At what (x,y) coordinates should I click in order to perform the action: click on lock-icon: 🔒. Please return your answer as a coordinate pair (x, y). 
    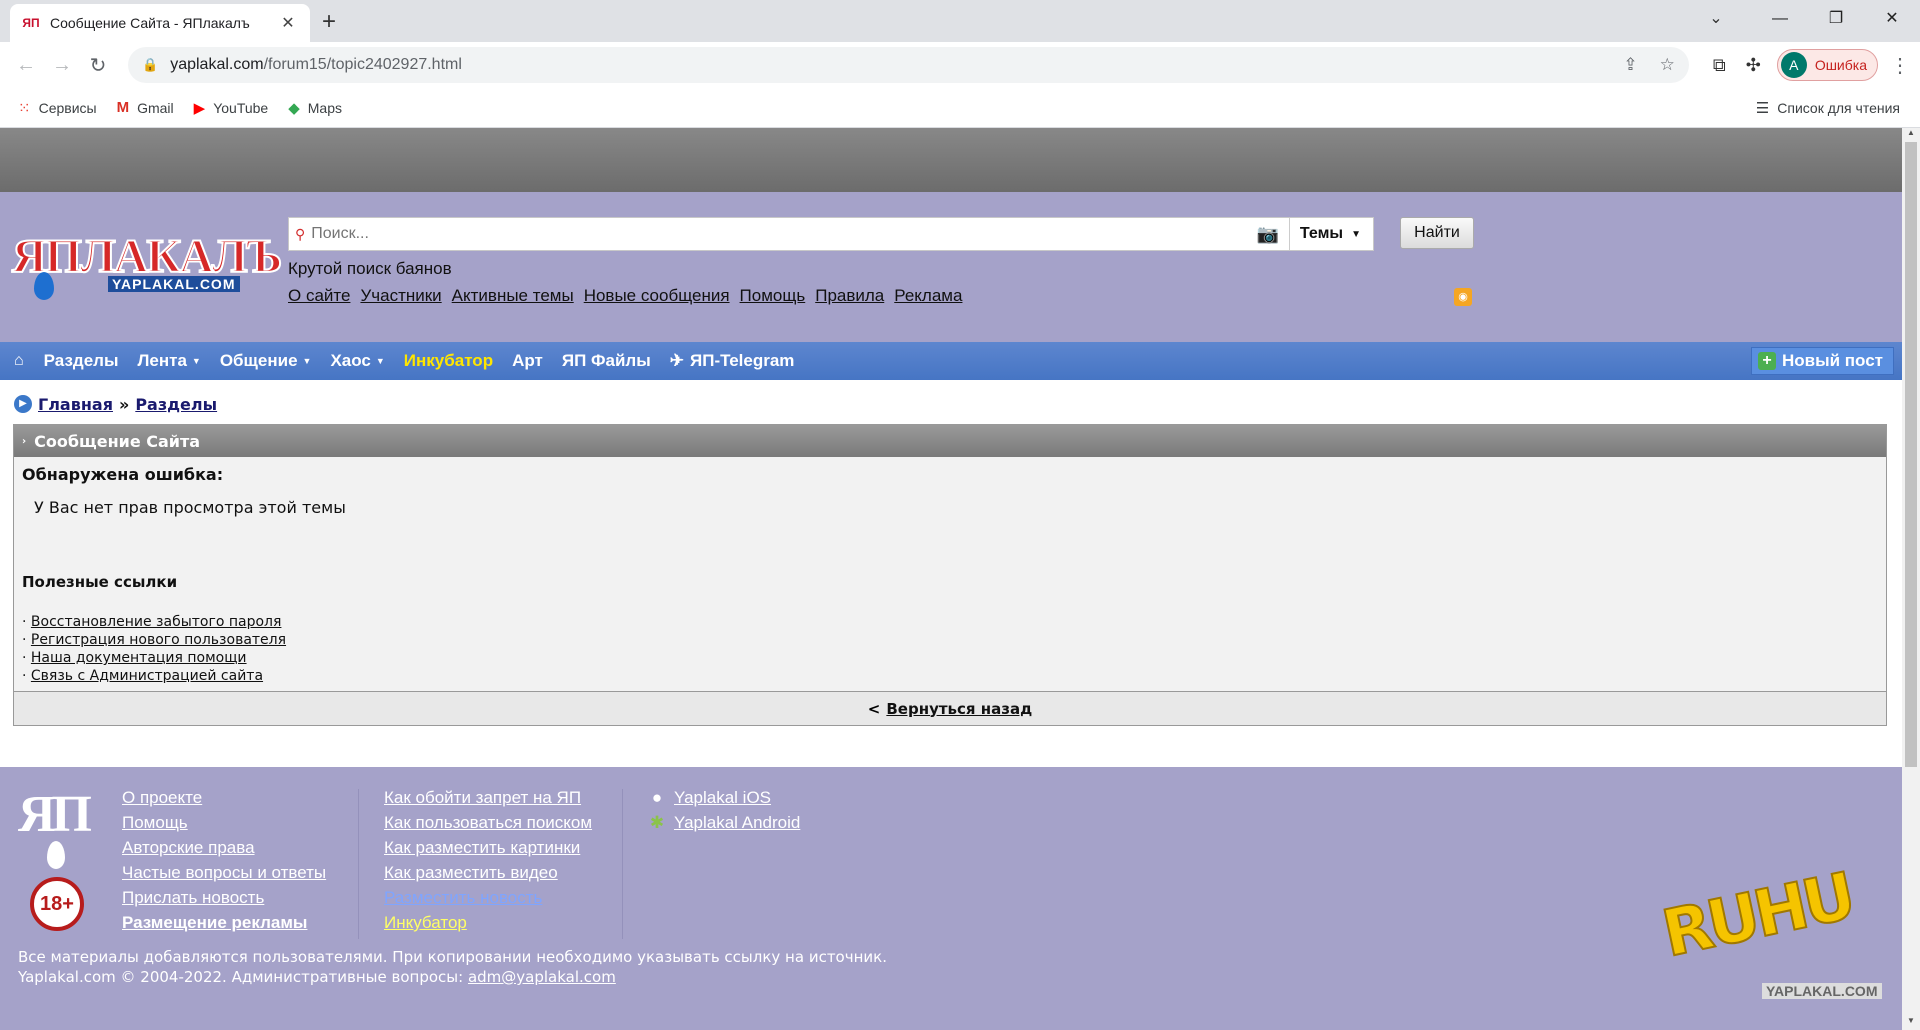
    Looking at the image, I should click on (150, 65).